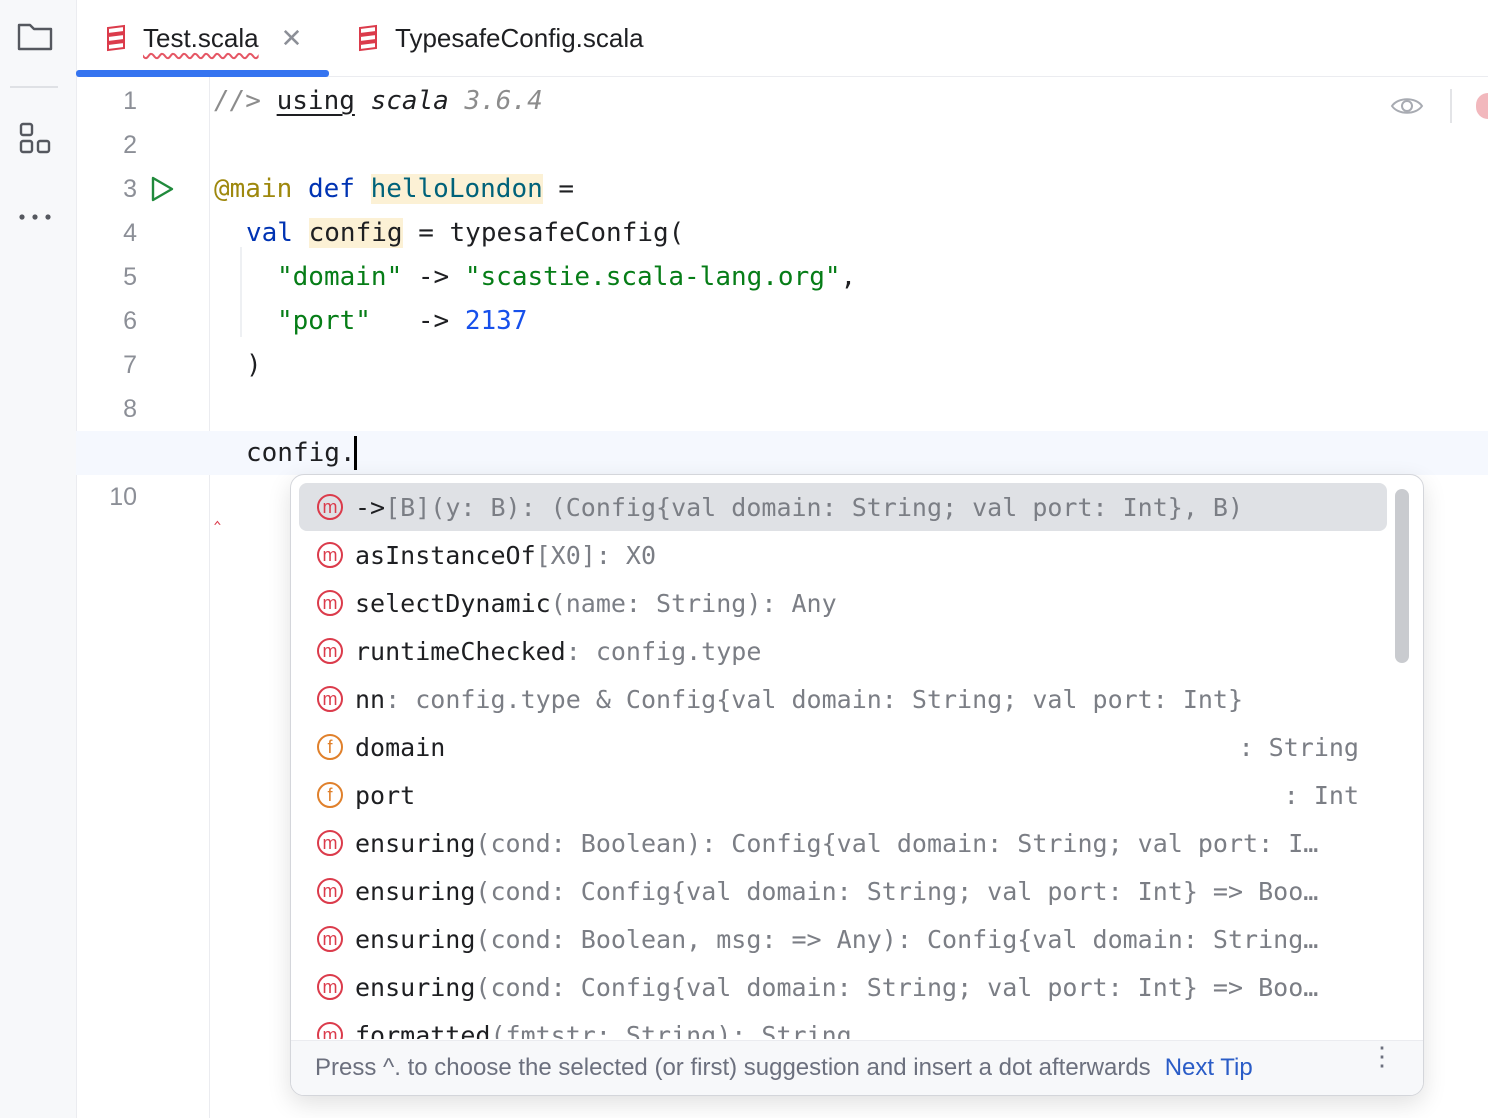 Image resolution: width=1488 pixels, height=1118 pixels. I want to click on editor-gutter: 1 2 3 4 5 6 7 8 9 10, so click(143, 597).